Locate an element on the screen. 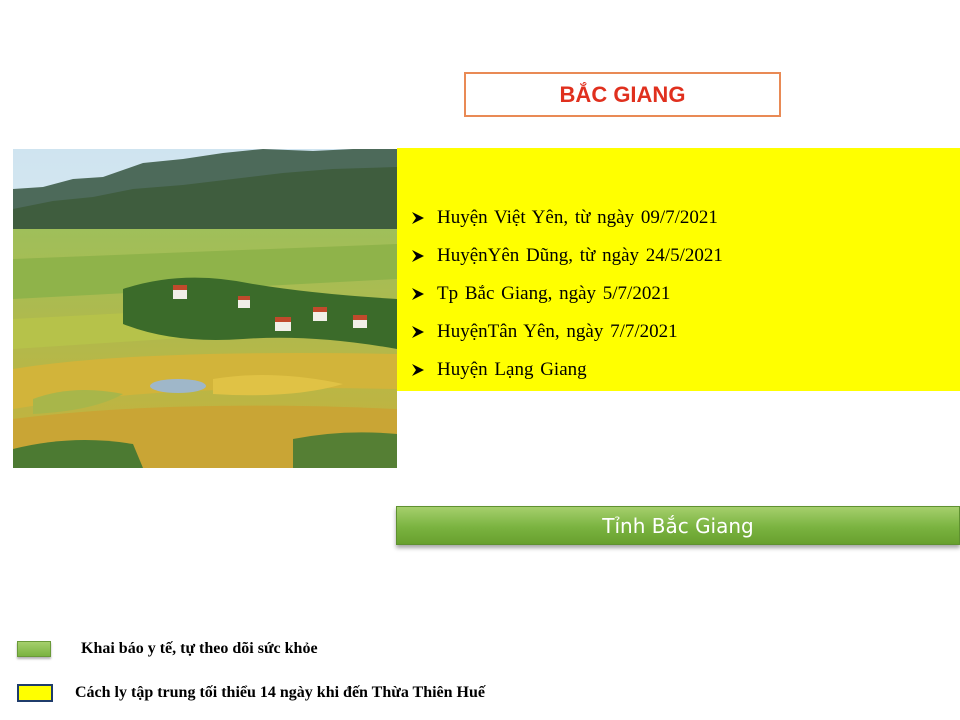 The width and height of the screenshot is (960, 720). list-item: HuyệnYên Dũng, từ ngày 24/5/2021 is located at coordinates (567, 256).